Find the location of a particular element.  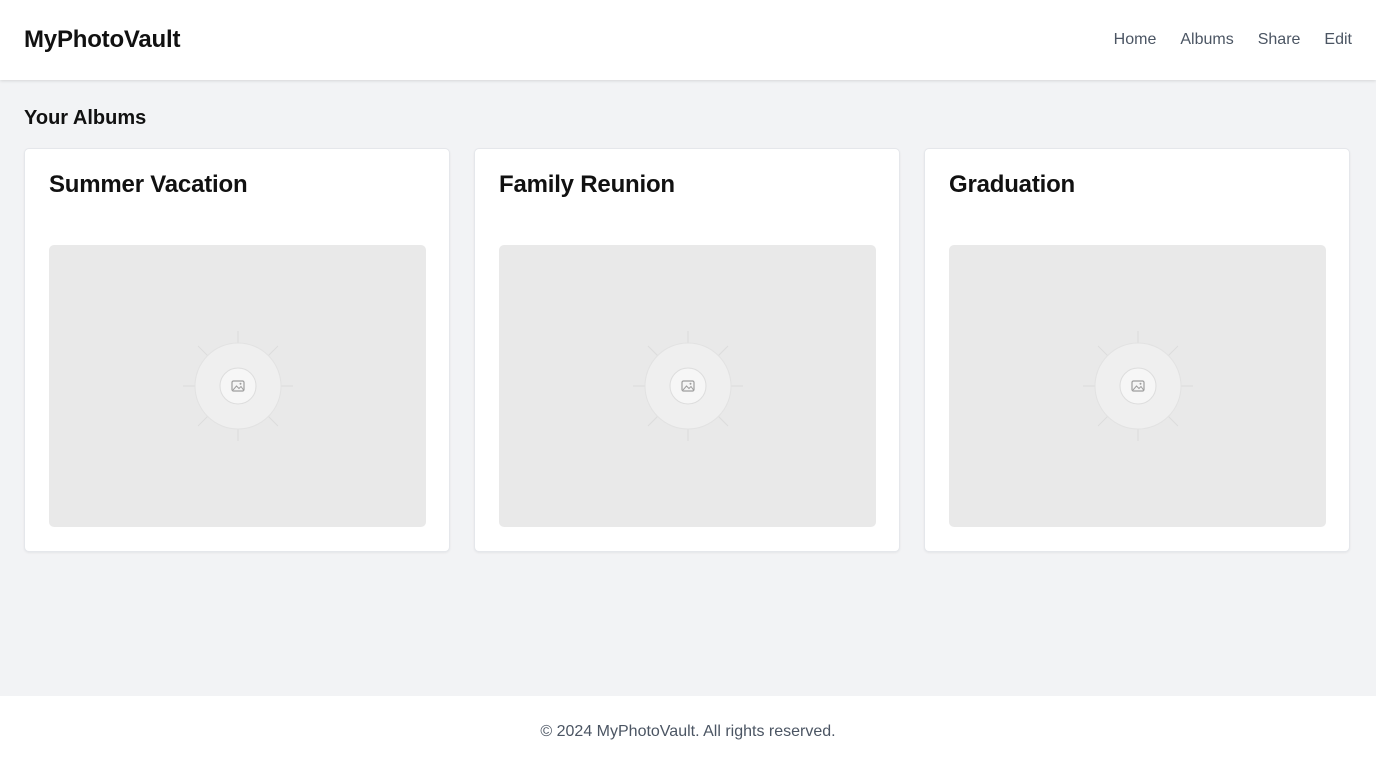

section-title: Your Albums is located at coordinates (85, 118).